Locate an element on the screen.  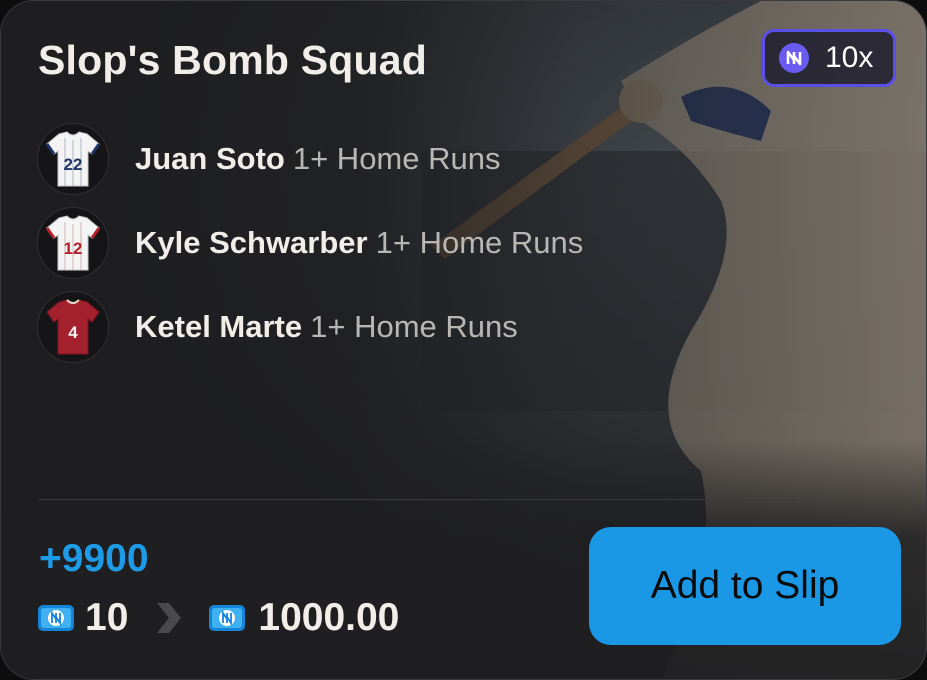
jersey-number: 4 is located at coordinates (73, 332).